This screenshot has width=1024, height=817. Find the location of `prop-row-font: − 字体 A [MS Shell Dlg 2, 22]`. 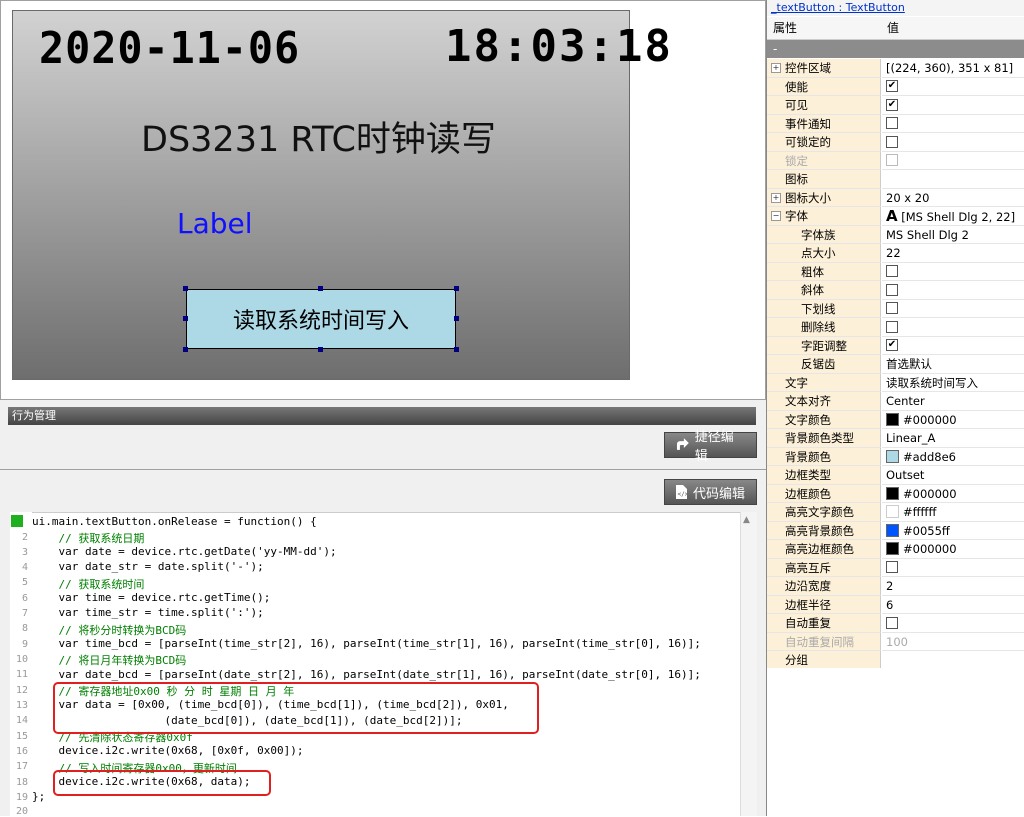

prop-row-font: − 字体 A [MS Shell Dlg 2, 22] is located at coordinates (895, 216).